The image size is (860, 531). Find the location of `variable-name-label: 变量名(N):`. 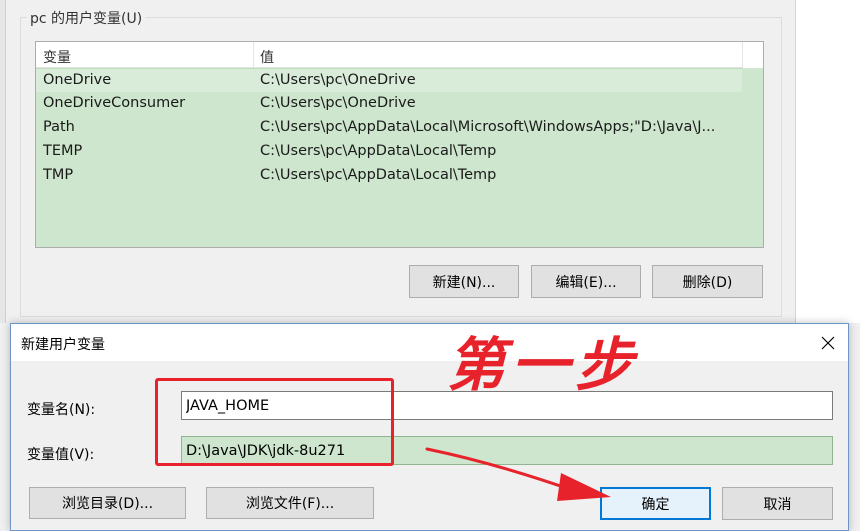

variable-name-label: 变量名(N): is located at coordinates (61, 410).